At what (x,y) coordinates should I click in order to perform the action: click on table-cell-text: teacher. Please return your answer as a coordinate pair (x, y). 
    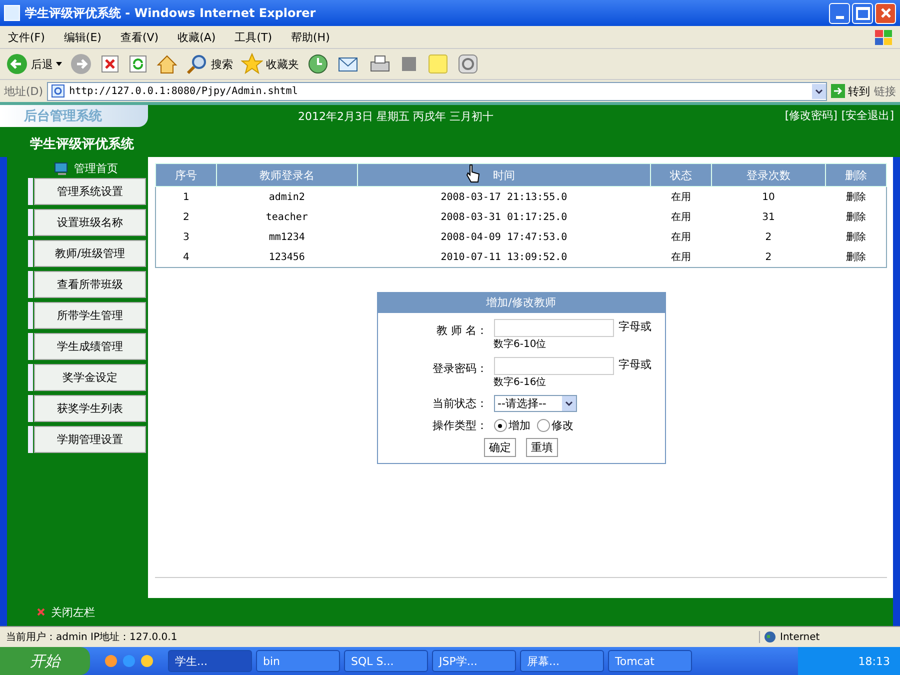
    Looking at the image, I should click on (286, 217).